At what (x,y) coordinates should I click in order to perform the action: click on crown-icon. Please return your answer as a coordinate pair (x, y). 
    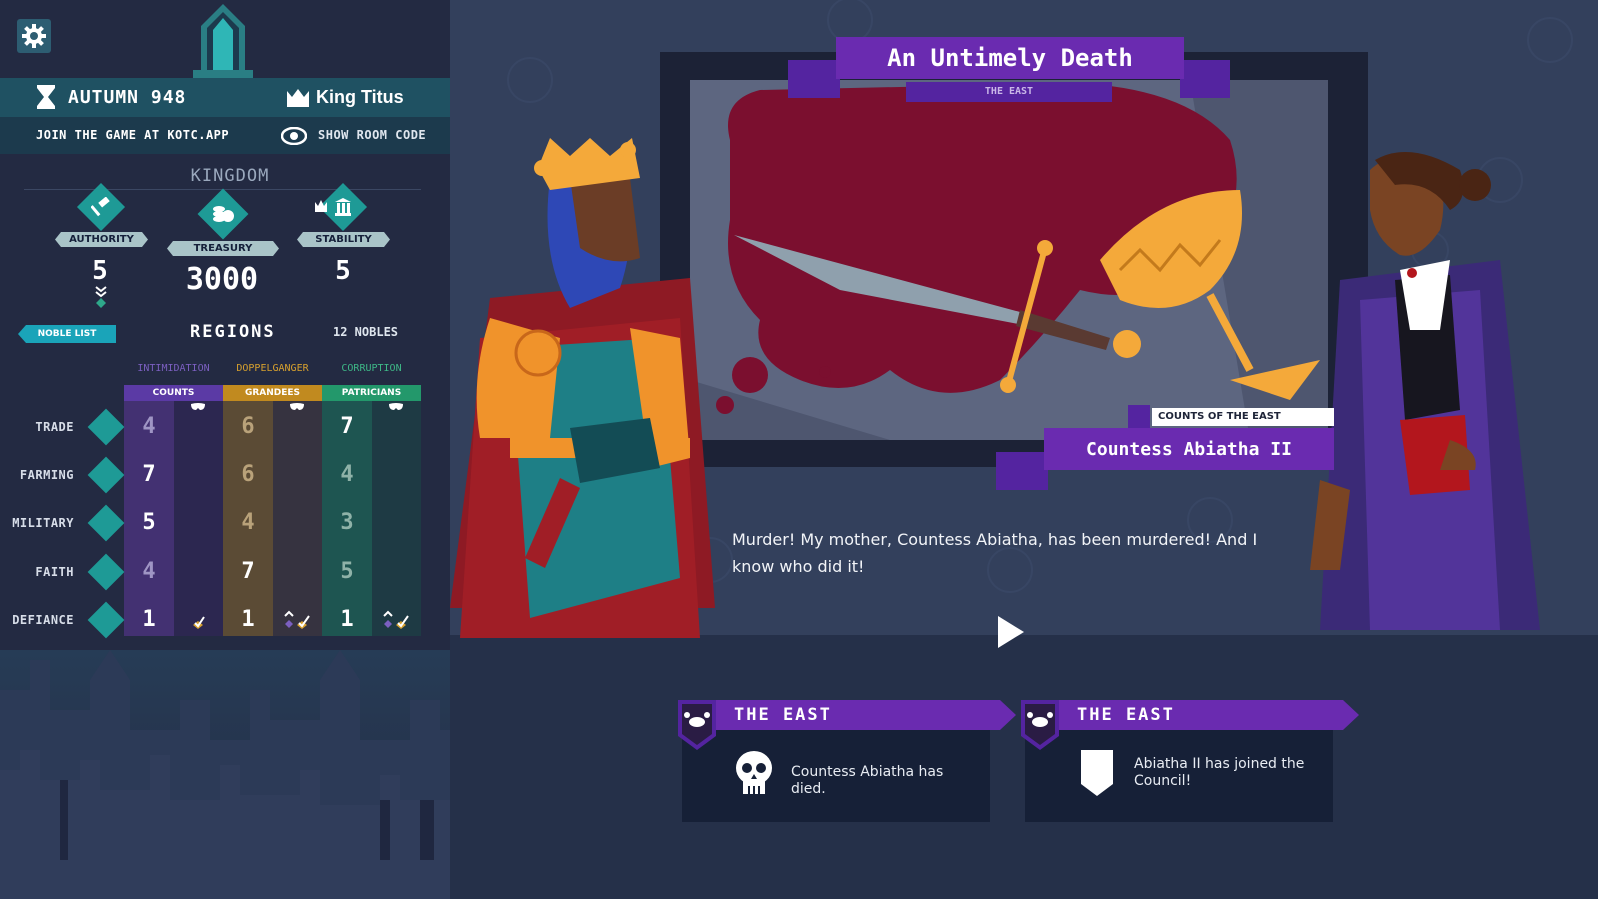
    Looking at the image, I should click on (298, 98).